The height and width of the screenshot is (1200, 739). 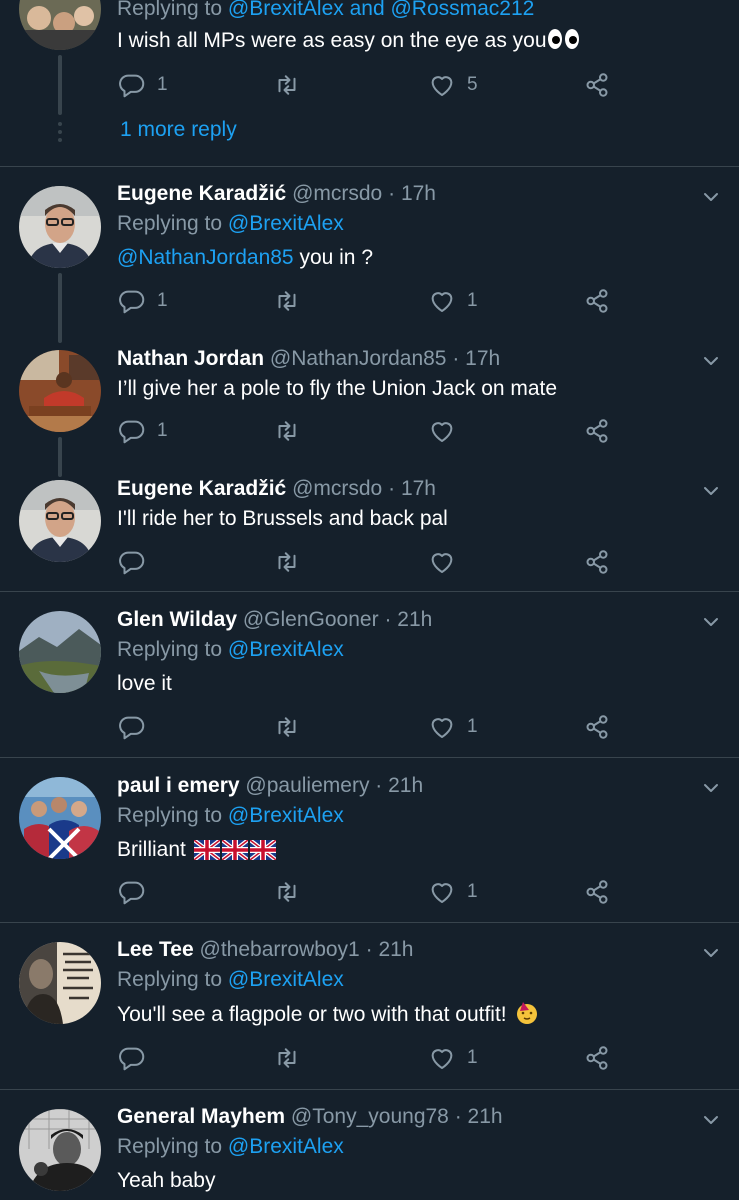 I want to click on tweet-header: Nathan Jordan @NathanJordan85 · 17h, so click(x=309, y=358).